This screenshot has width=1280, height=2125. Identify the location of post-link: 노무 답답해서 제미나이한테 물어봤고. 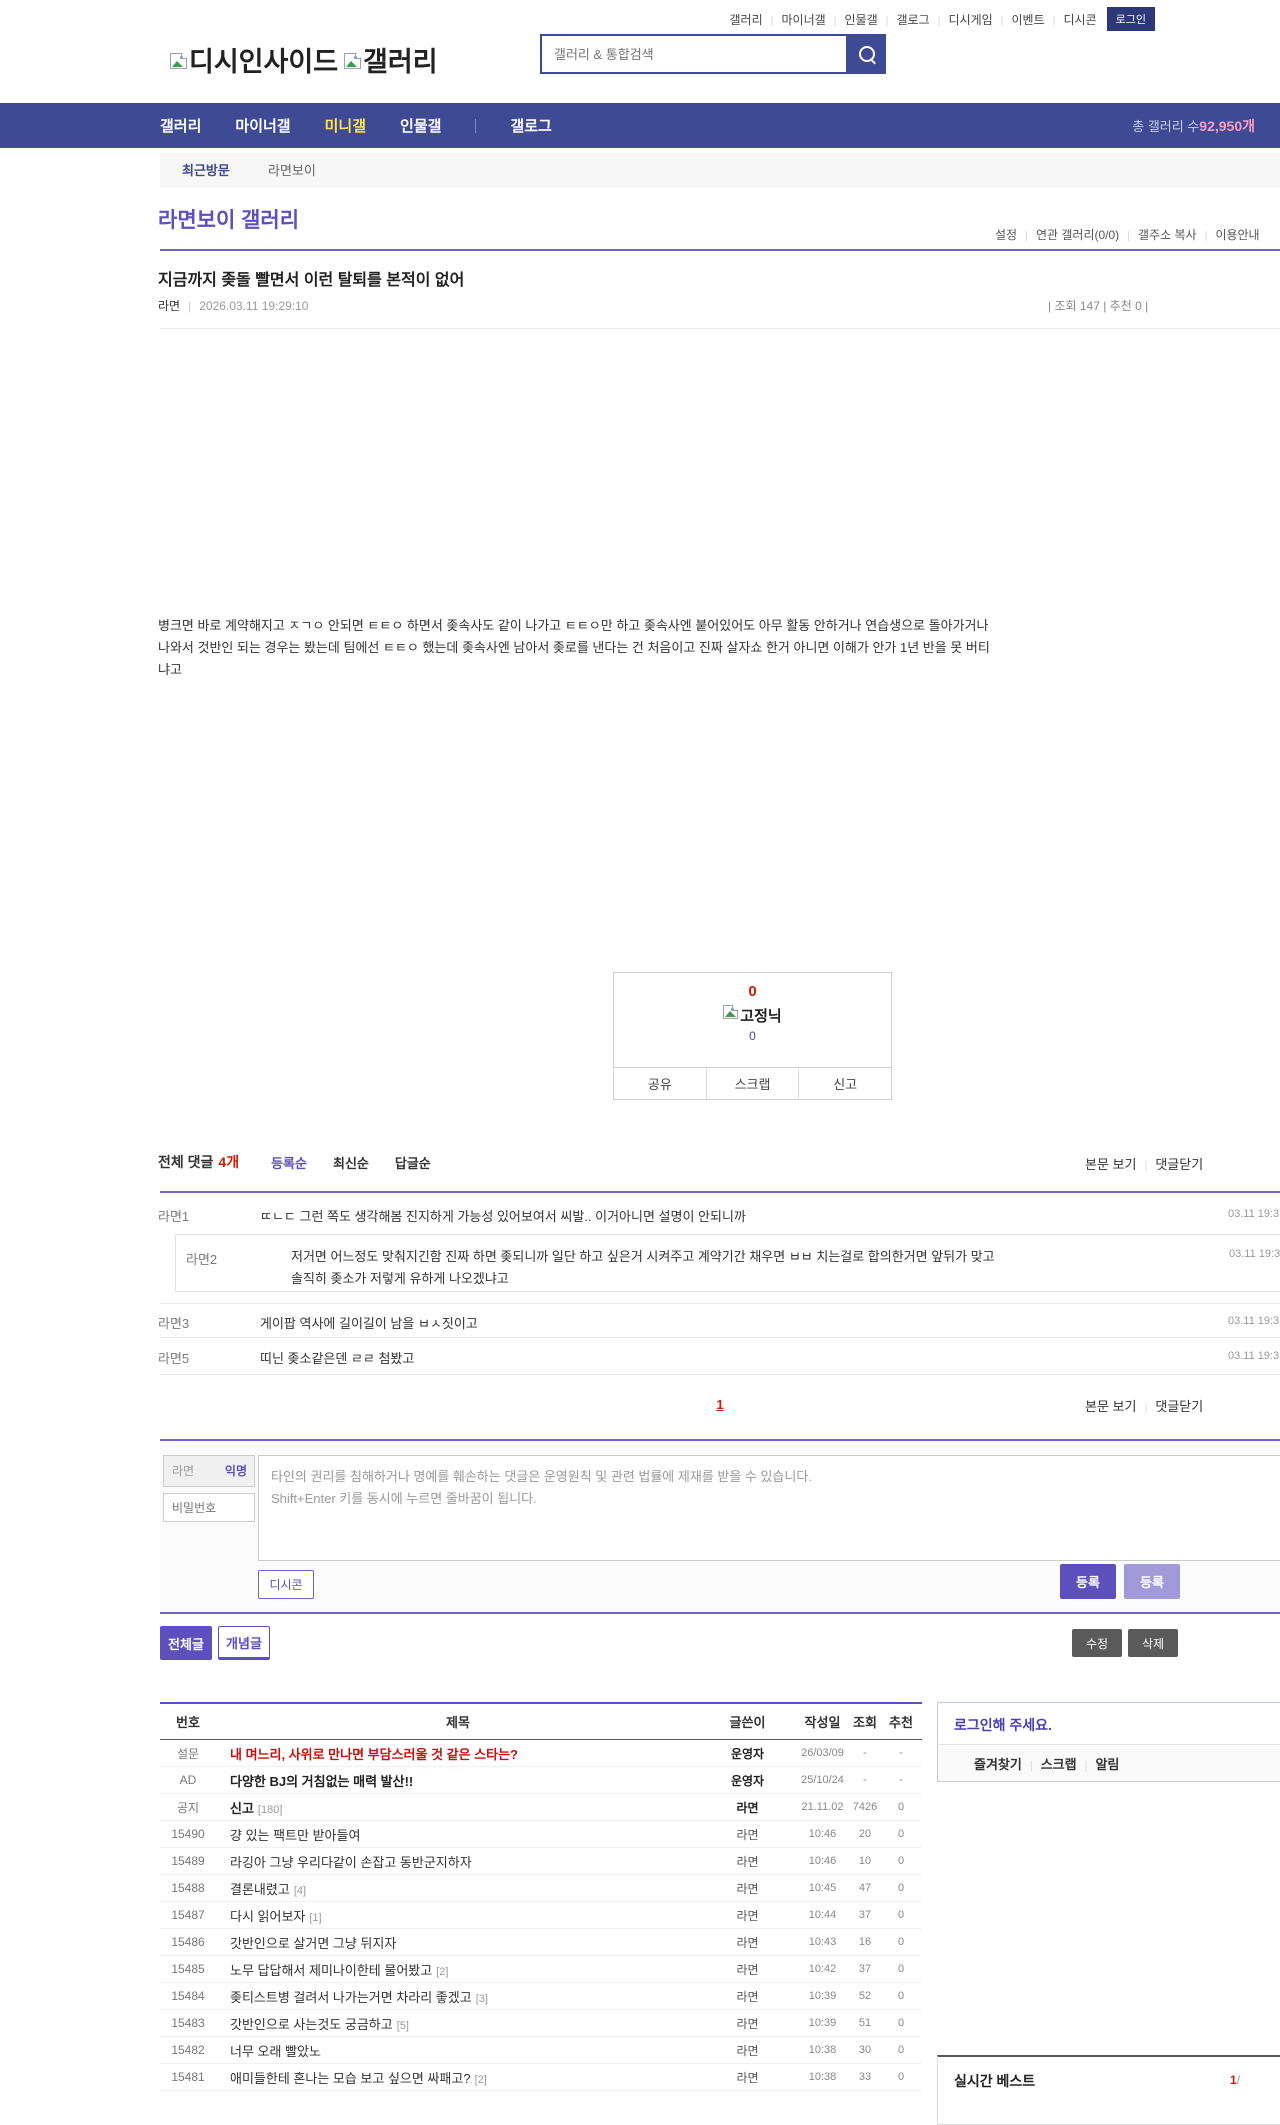
(331, 1970).